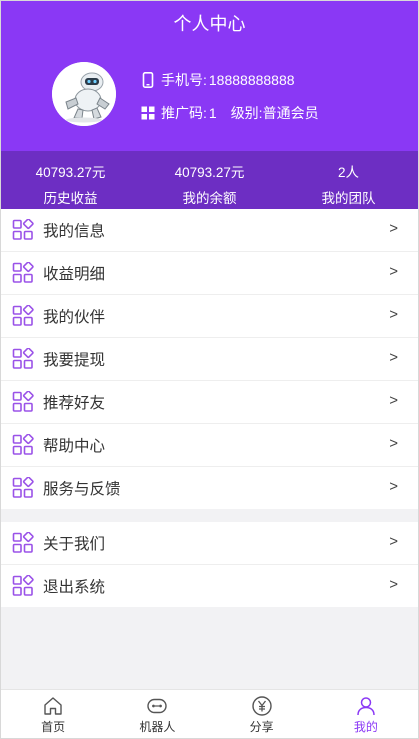 The height and width of the screenshot is (739, 419). What do you see at coordinates (209, 24) in the screenshot?
I see `page-title: 个人中心` at bounding box center [209, 24].